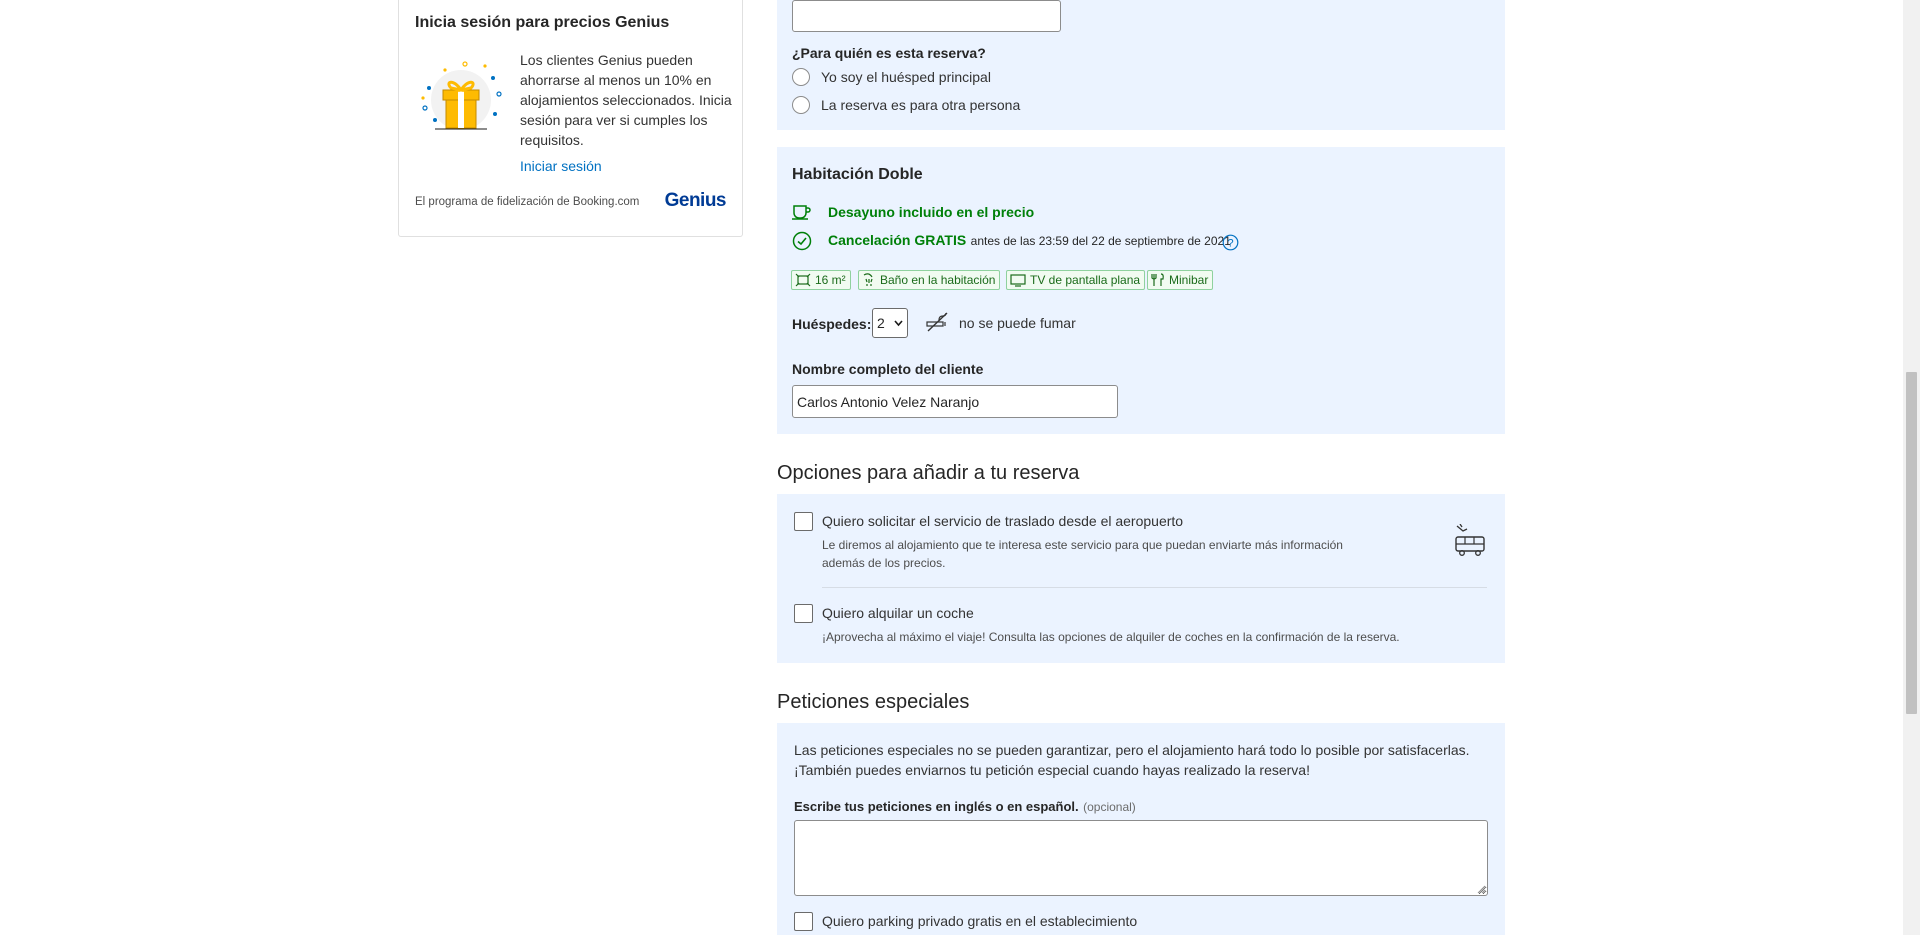 The image size is (1920, 935). Describe the element at coordinates (803, 521) in the screenshot. I see `airport-shuttle-checkbox` at that location.